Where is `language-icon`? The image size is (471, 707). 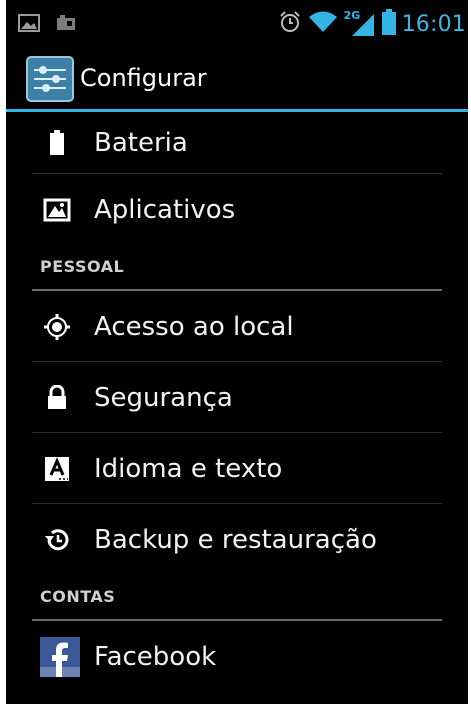 language-icon is located at coordinates (57, 469).